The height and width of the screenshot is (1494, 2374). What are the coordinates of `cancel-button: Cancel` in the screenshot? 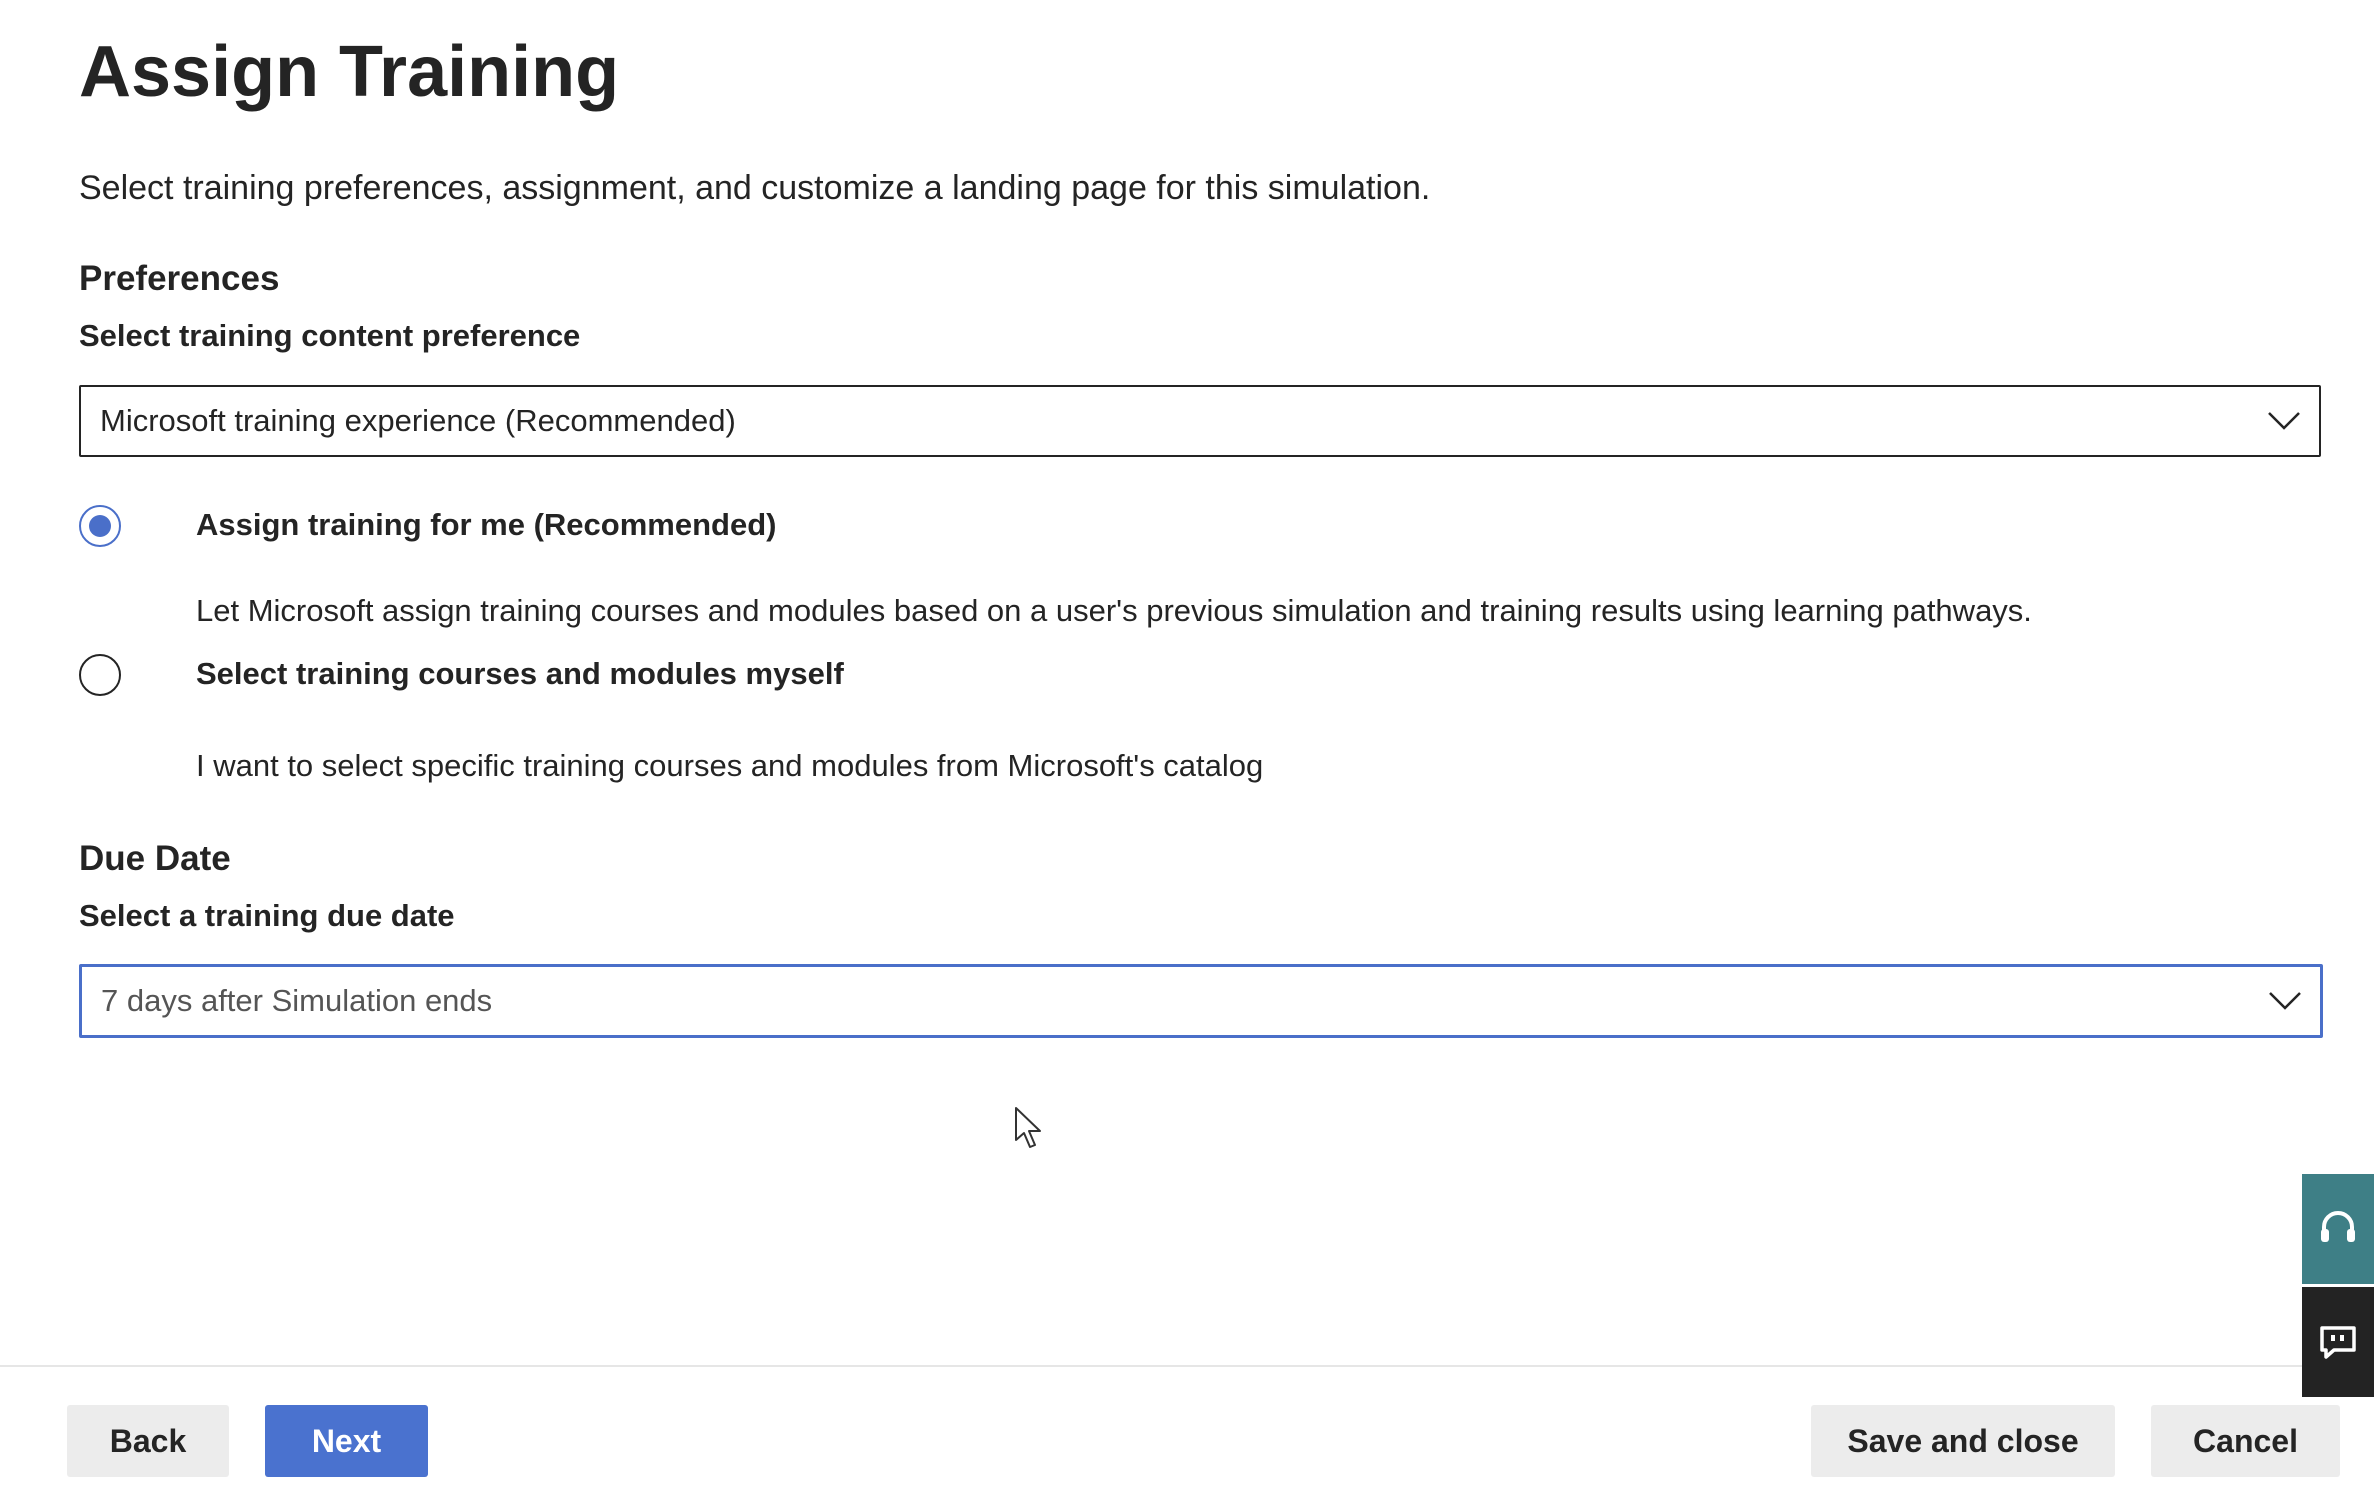 It's located at (2245, 1441).